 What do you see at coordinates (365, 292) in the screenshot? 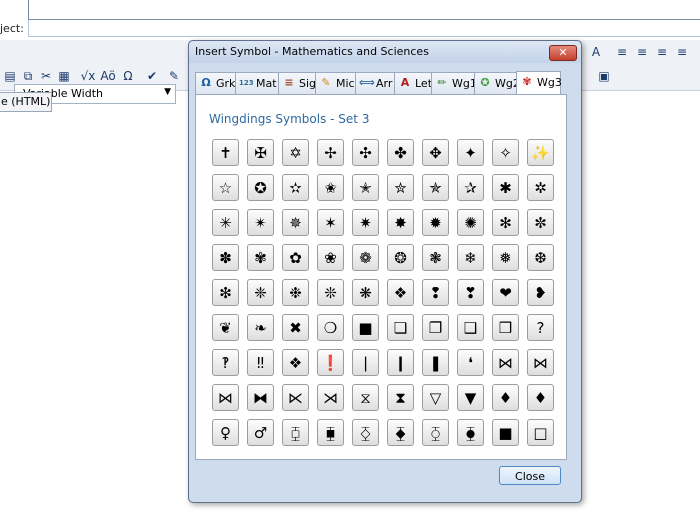
I see `symbol-button: ❋` at bounding box center [365, 292].